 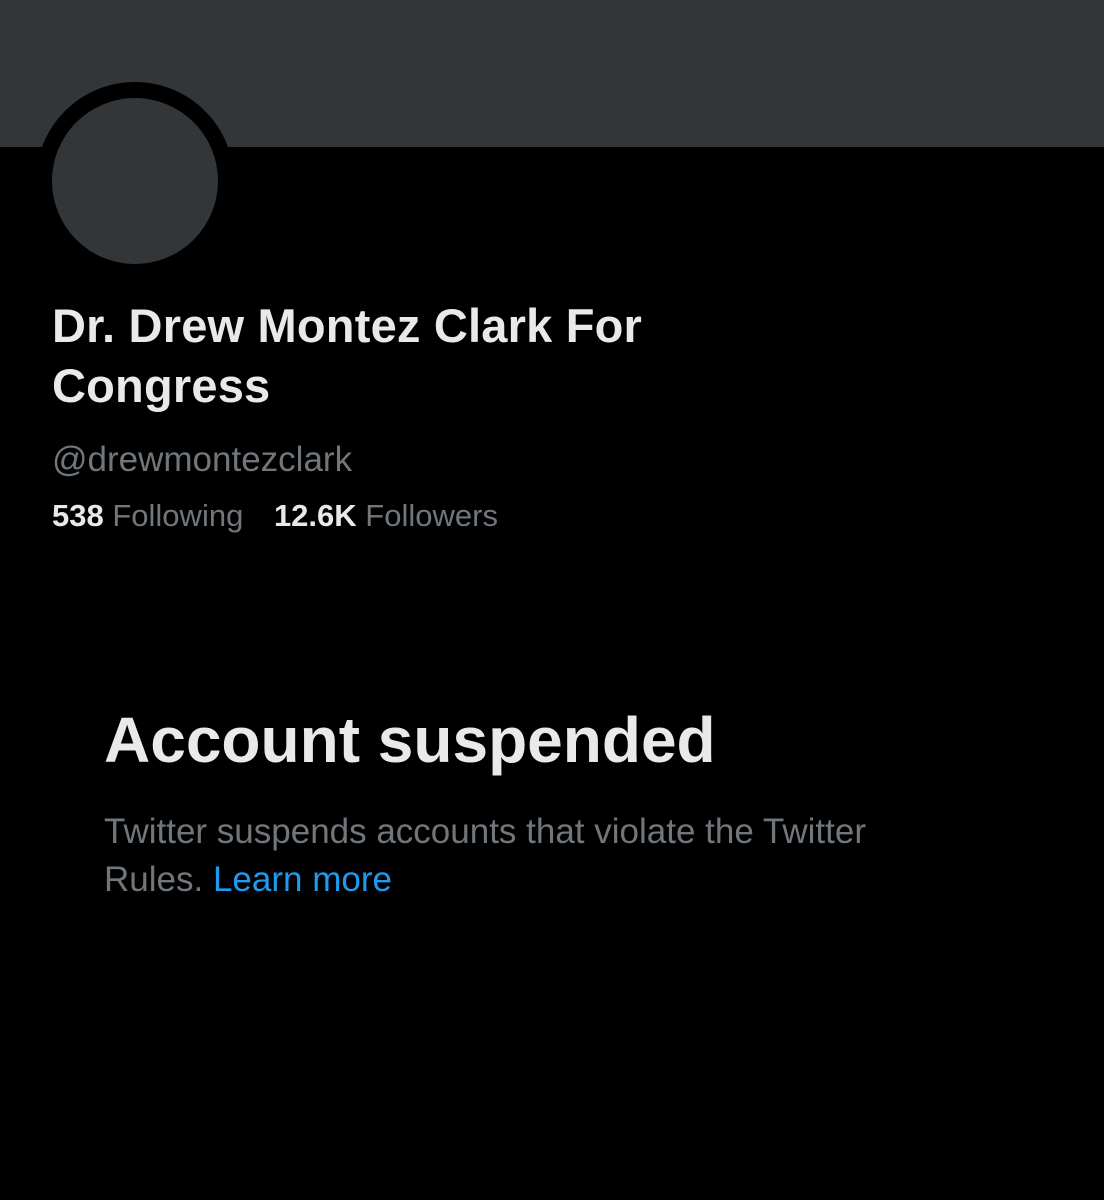 I want to click on following-link: 538 Following, so click(x=147, y=516).